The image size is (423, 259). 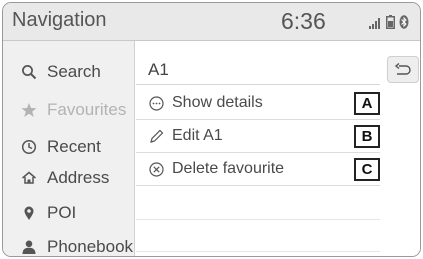 What do you see at coordinates (156, 136) in the screenshot?
I see `pencil-icon` at bounding box center [156, 136].